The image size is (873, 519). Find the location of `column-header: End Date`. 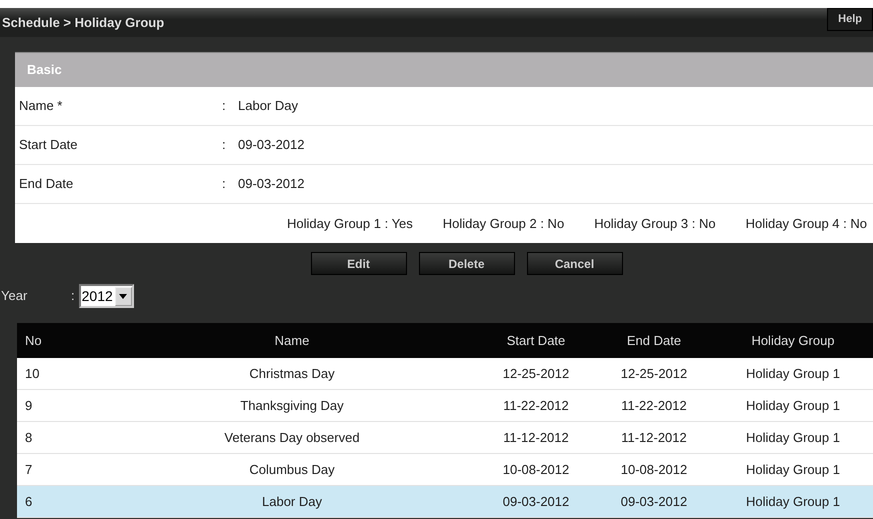

column-header: End Date is located at coordinates (654, 341).